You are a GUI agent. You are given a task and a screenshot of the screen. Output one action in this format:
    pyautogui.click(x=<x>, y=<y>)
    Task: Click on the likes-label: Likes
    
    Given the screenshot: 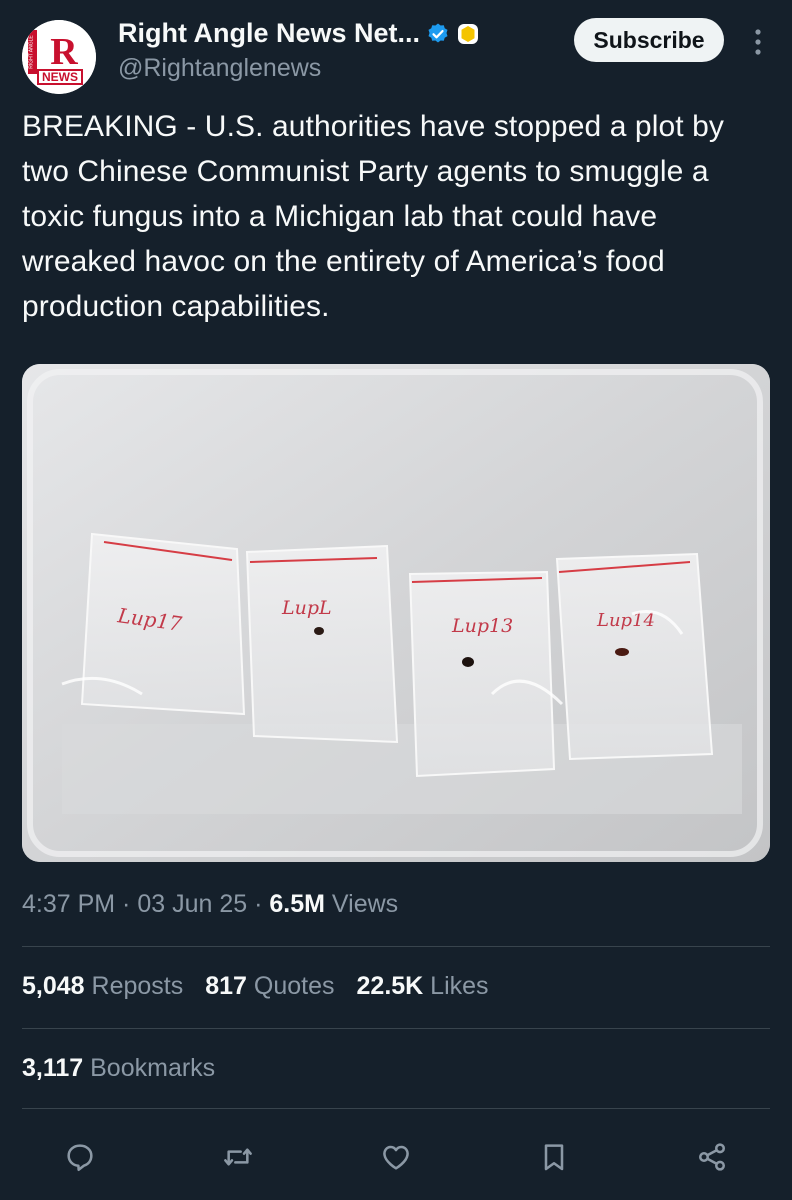 What is the action you would take?
    pyautogui.click(x=456, y=986)
    